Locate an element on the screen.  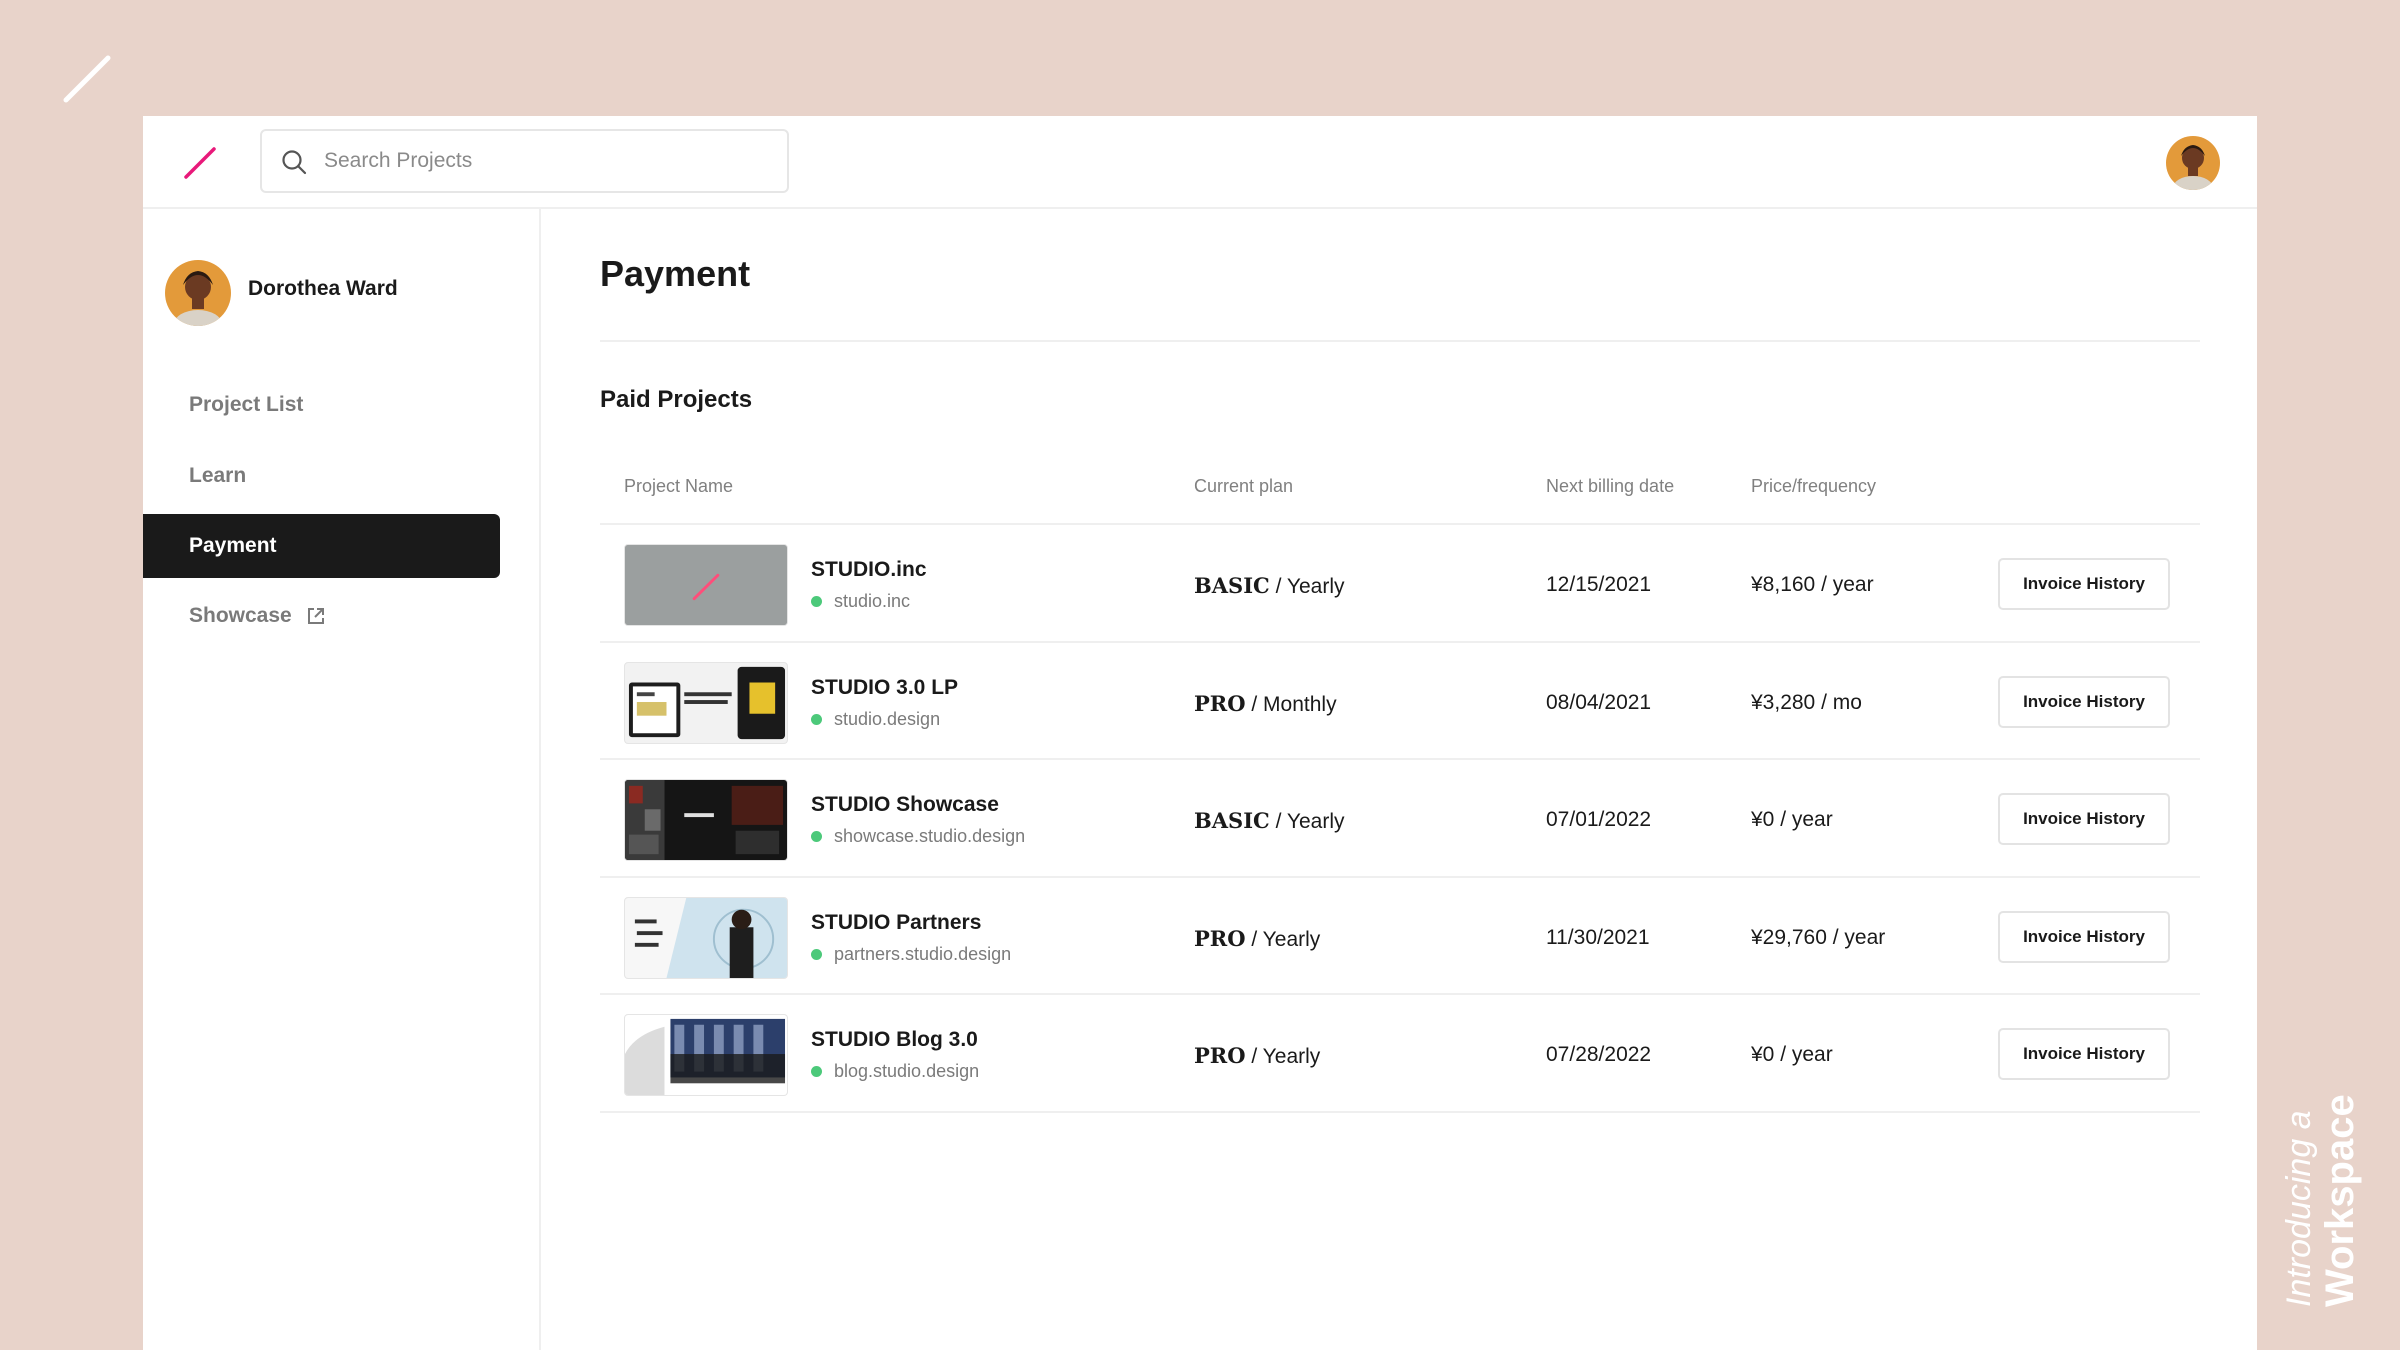
tagline: Introducing a Workspace is located at coordinates (2321, 1200).